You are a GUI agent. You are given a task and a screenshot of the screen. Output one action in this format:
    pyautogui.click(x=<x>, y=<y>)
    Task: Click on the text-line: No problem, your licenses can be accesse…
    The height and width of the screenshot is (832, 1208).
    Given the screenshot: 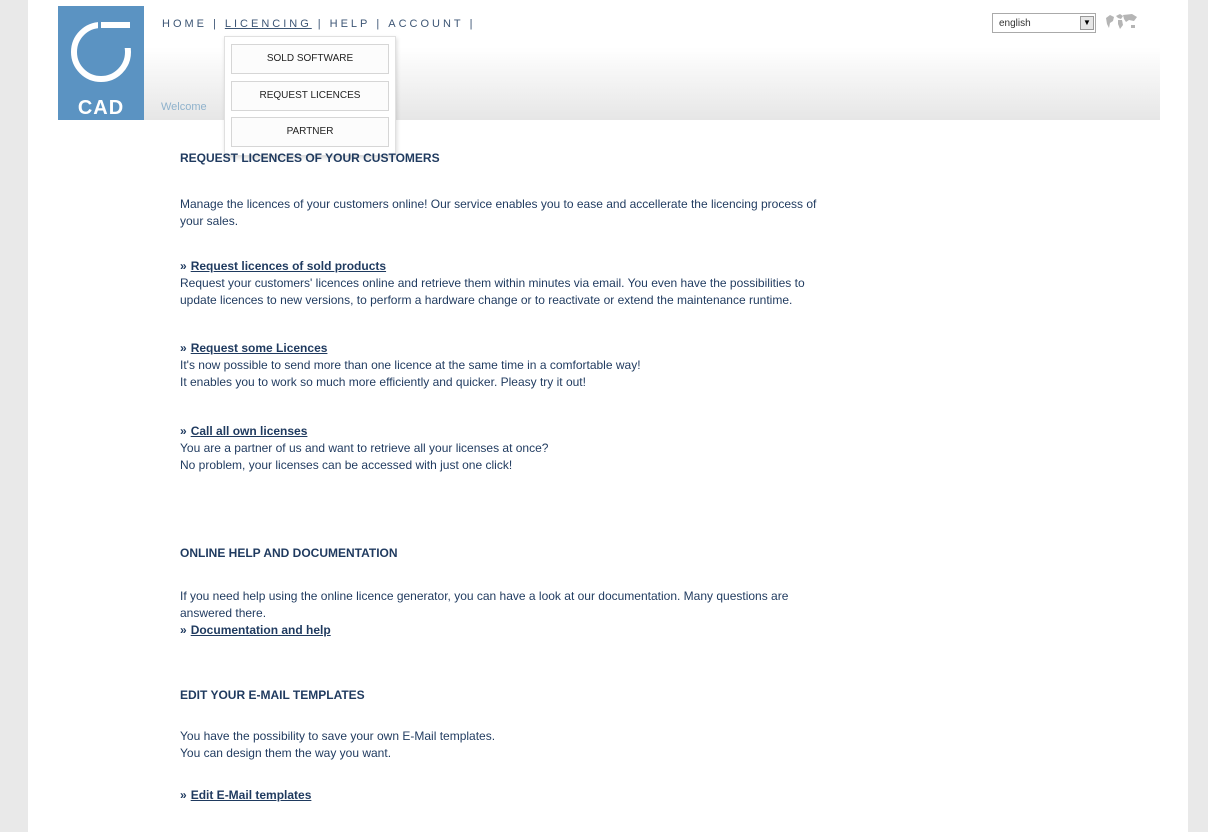 What is the action you would take?
    pyautogui.click(x=346, y=465)
    